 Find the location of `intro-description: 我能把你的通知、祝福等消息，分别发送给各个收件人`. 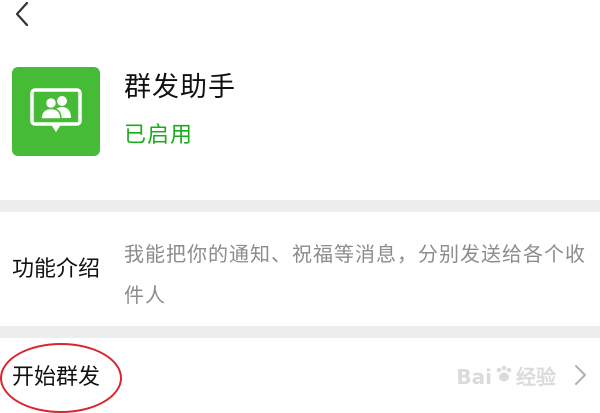

intro-description: 我能把你的通知、祝福等消息，分别发送给各个收件人 is located at coordinates (355, 274).